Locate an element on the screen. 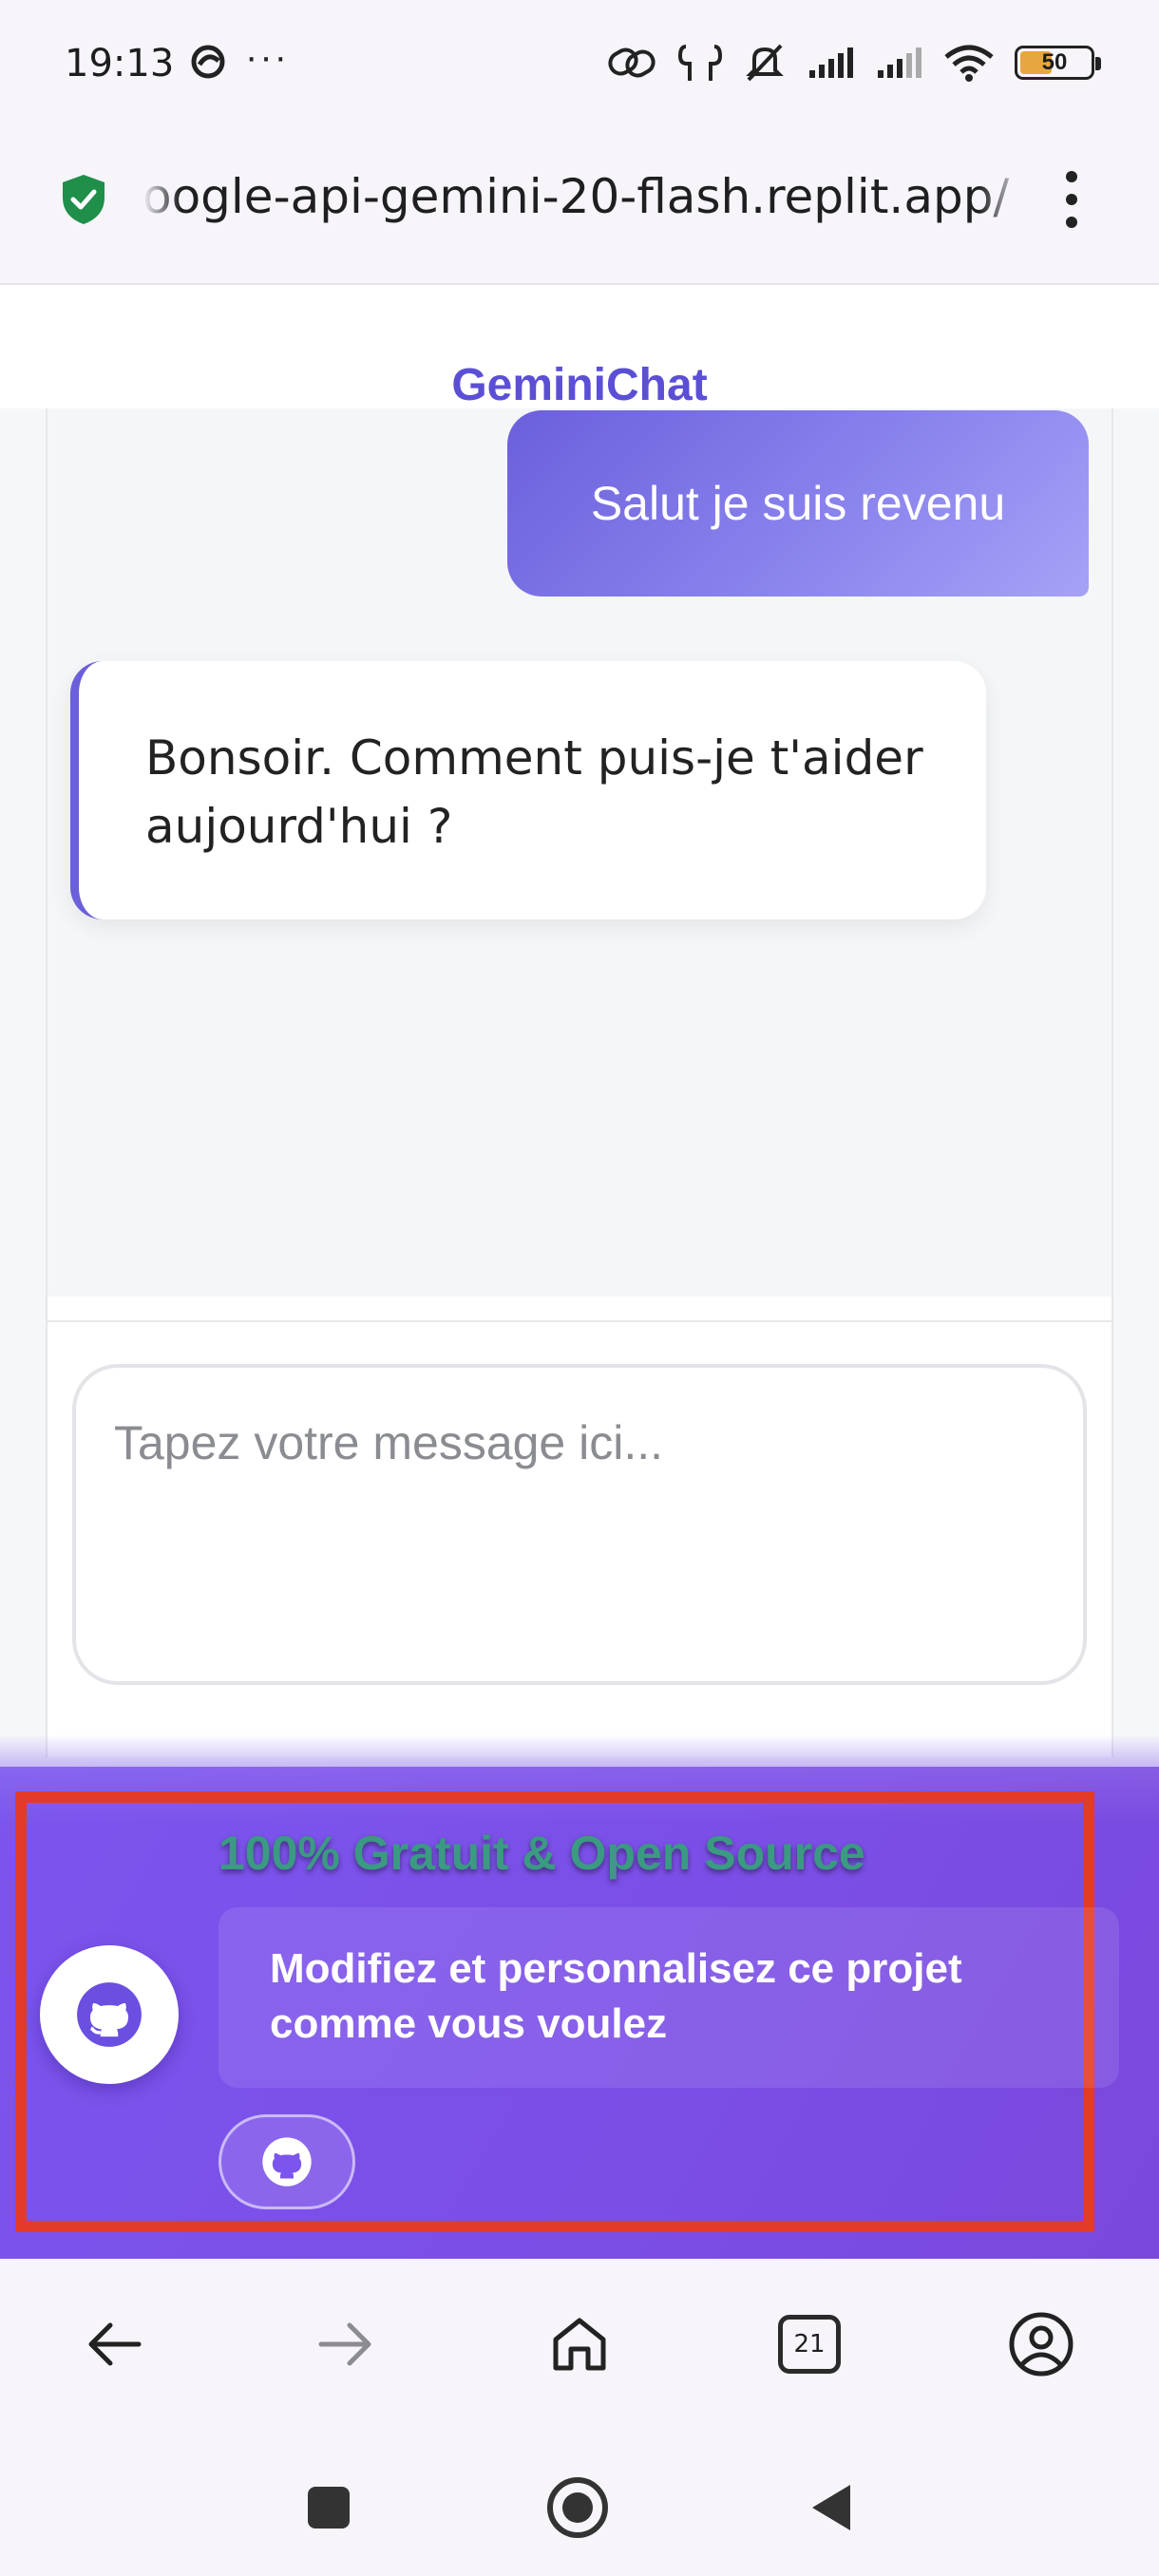 The image size is (1159, 2576). app-brand-title: GeminiChat is located at coordinates (579, 385).